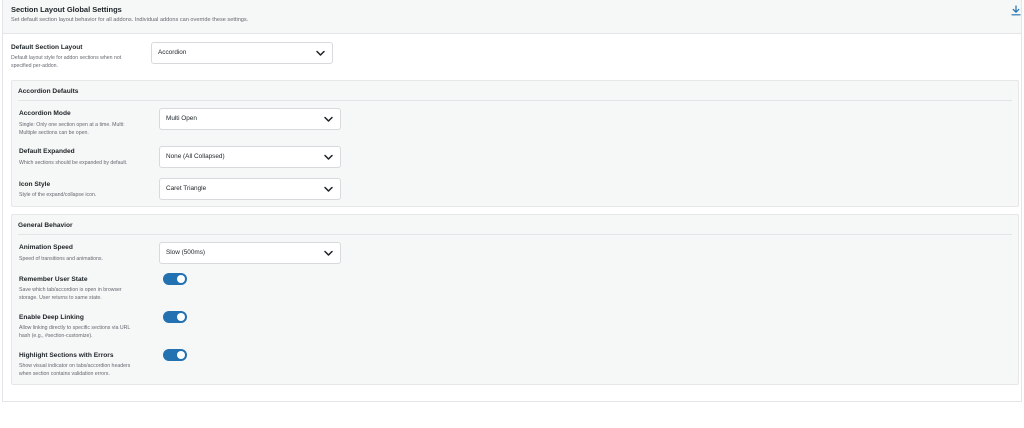 The height and width of the screenshot is (428, 1024). What do you see at coordinates (181, 118) in the screenshot?
I see `accordion-mode-value: Multi Open` at bounding box center [181, 118].